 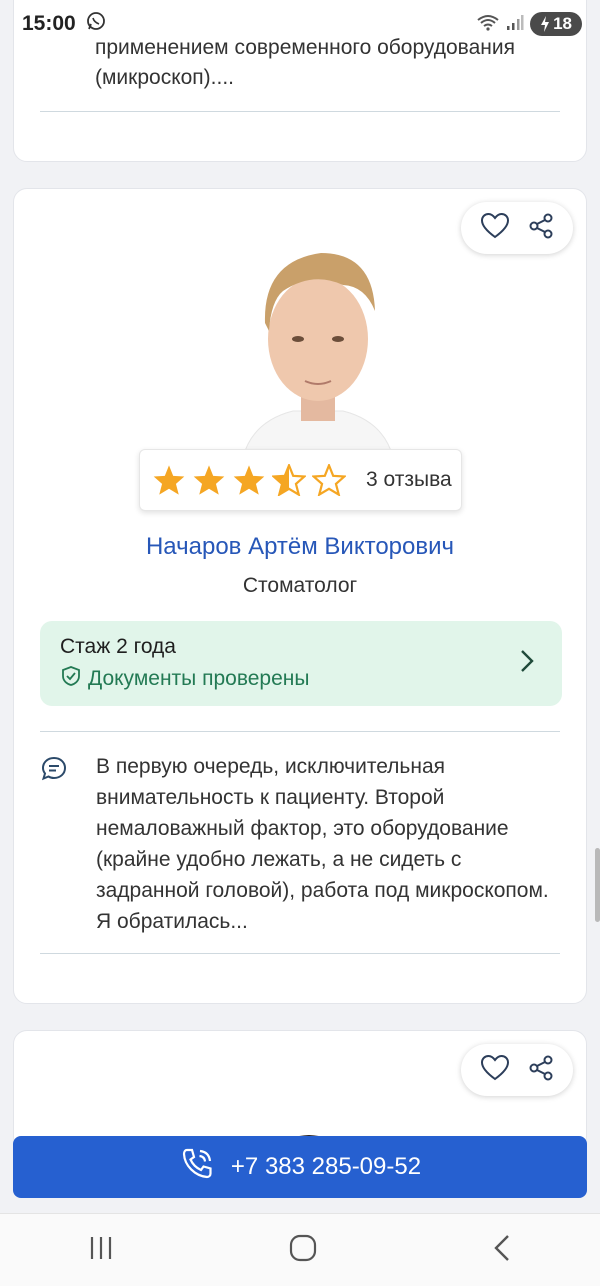 I want to click on doctor-photo, so click(x=318, y=344).